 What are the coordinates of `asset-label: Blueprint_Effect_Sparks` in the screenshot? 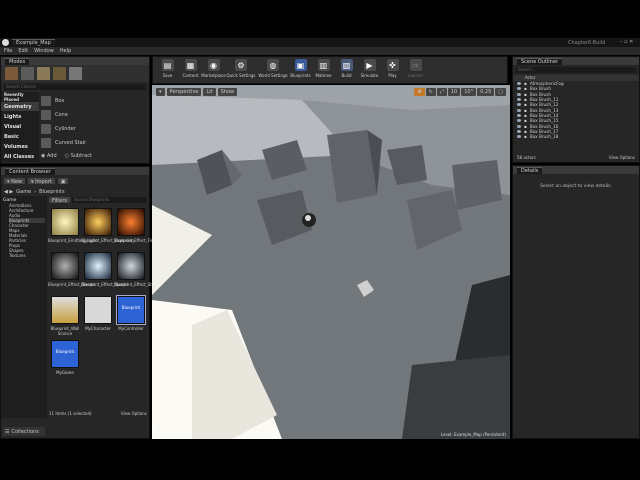 It's located at (105, 284).